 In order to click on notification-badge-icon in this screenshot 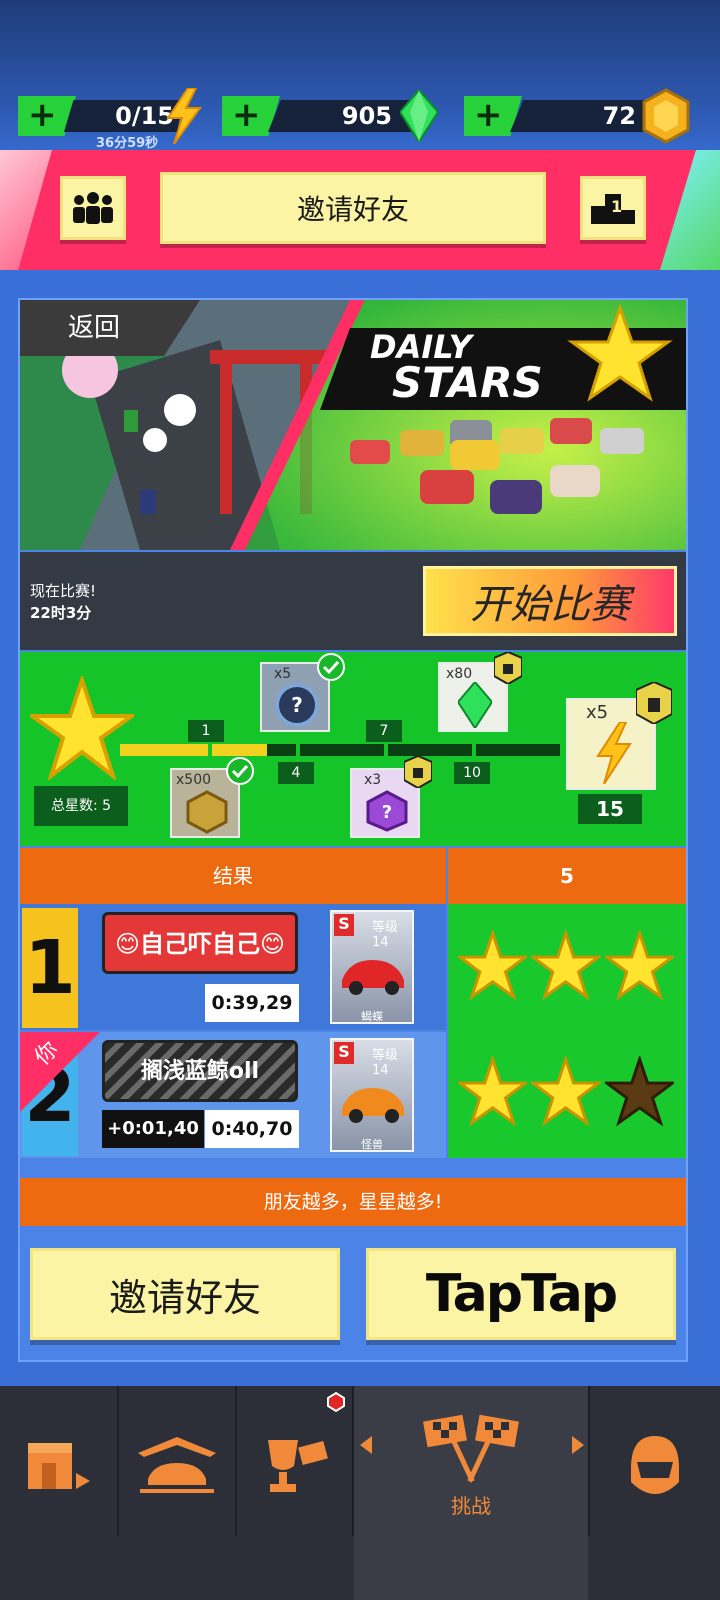, I will do `click(336, 1402)`.